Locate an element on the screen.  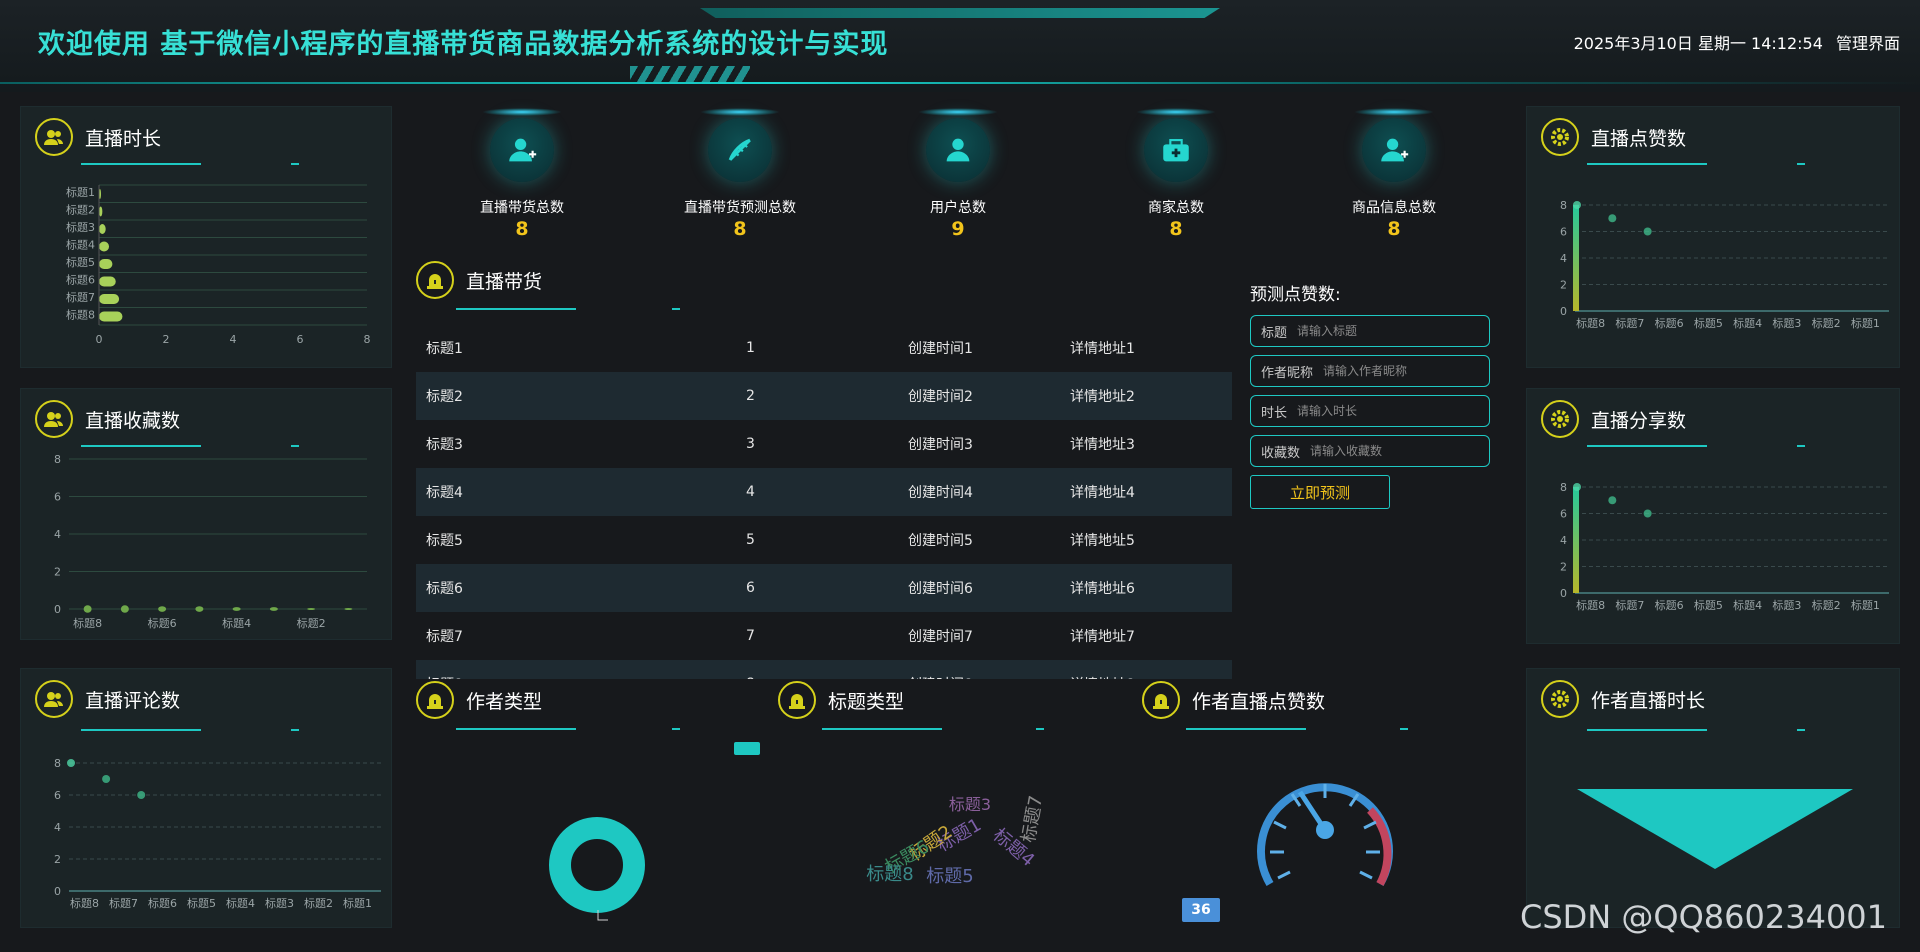
stat-card: 用户总数 9 is located at coordinates (958, 175).